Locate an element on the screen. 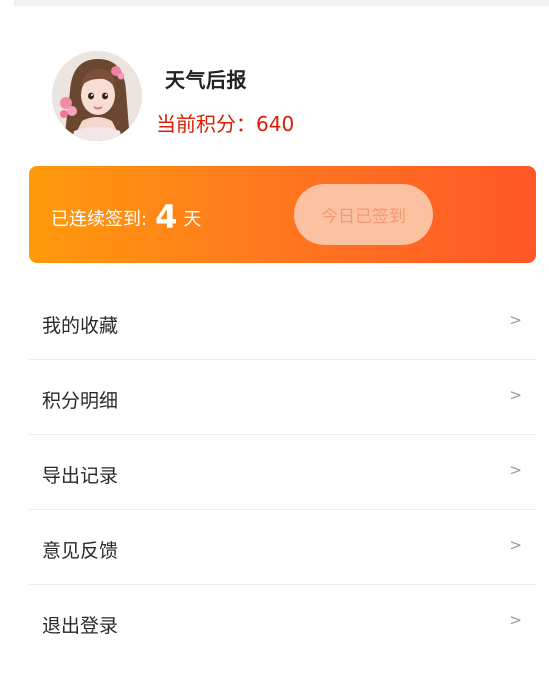  checkin-streak: 已连续签到: 4 天 is located at coordinates (126, 217).